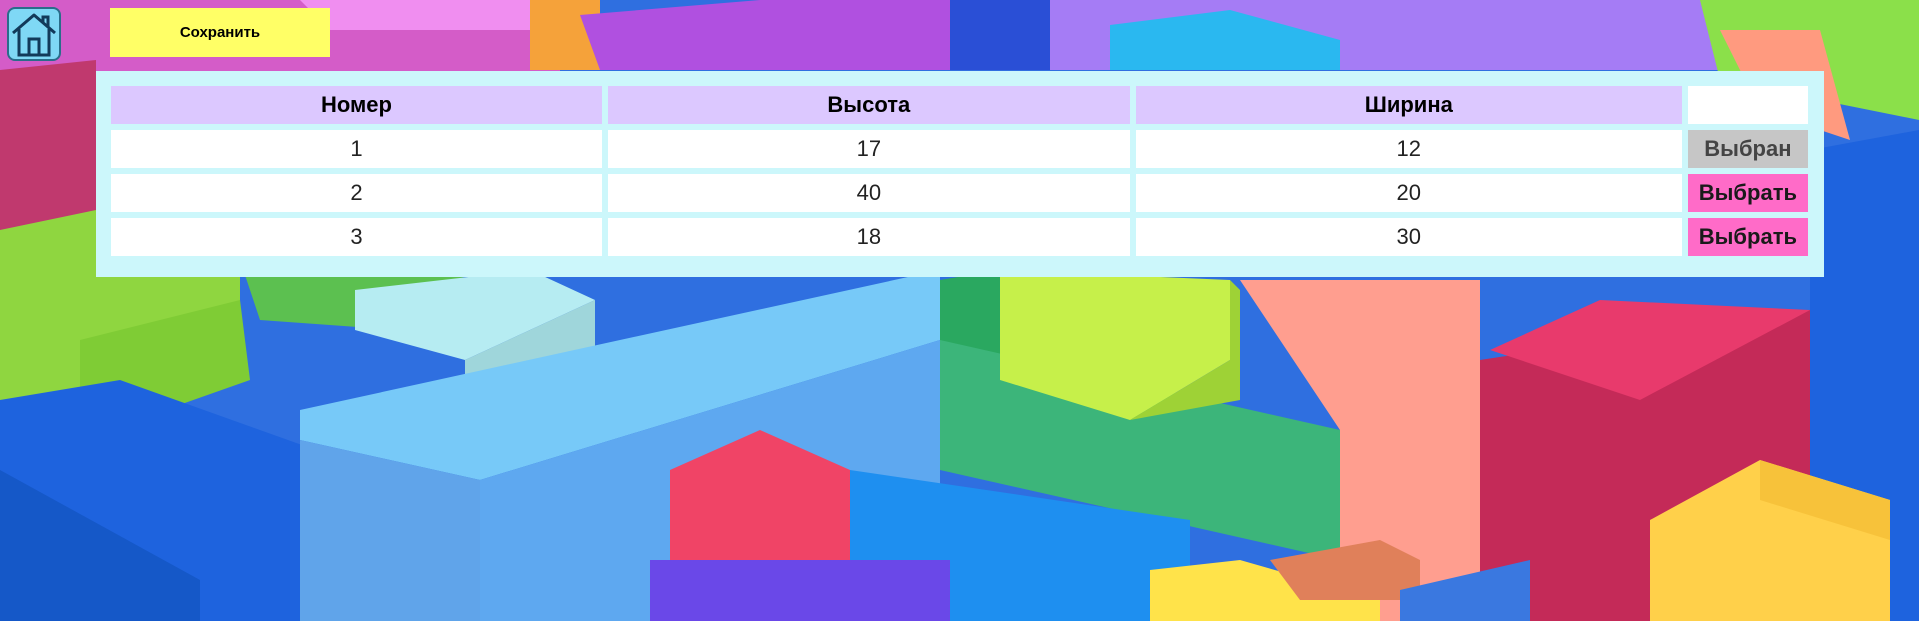  Describe the element at coordinates (356, 193) in the screenshot. I see `cell-number: 2` at that location.